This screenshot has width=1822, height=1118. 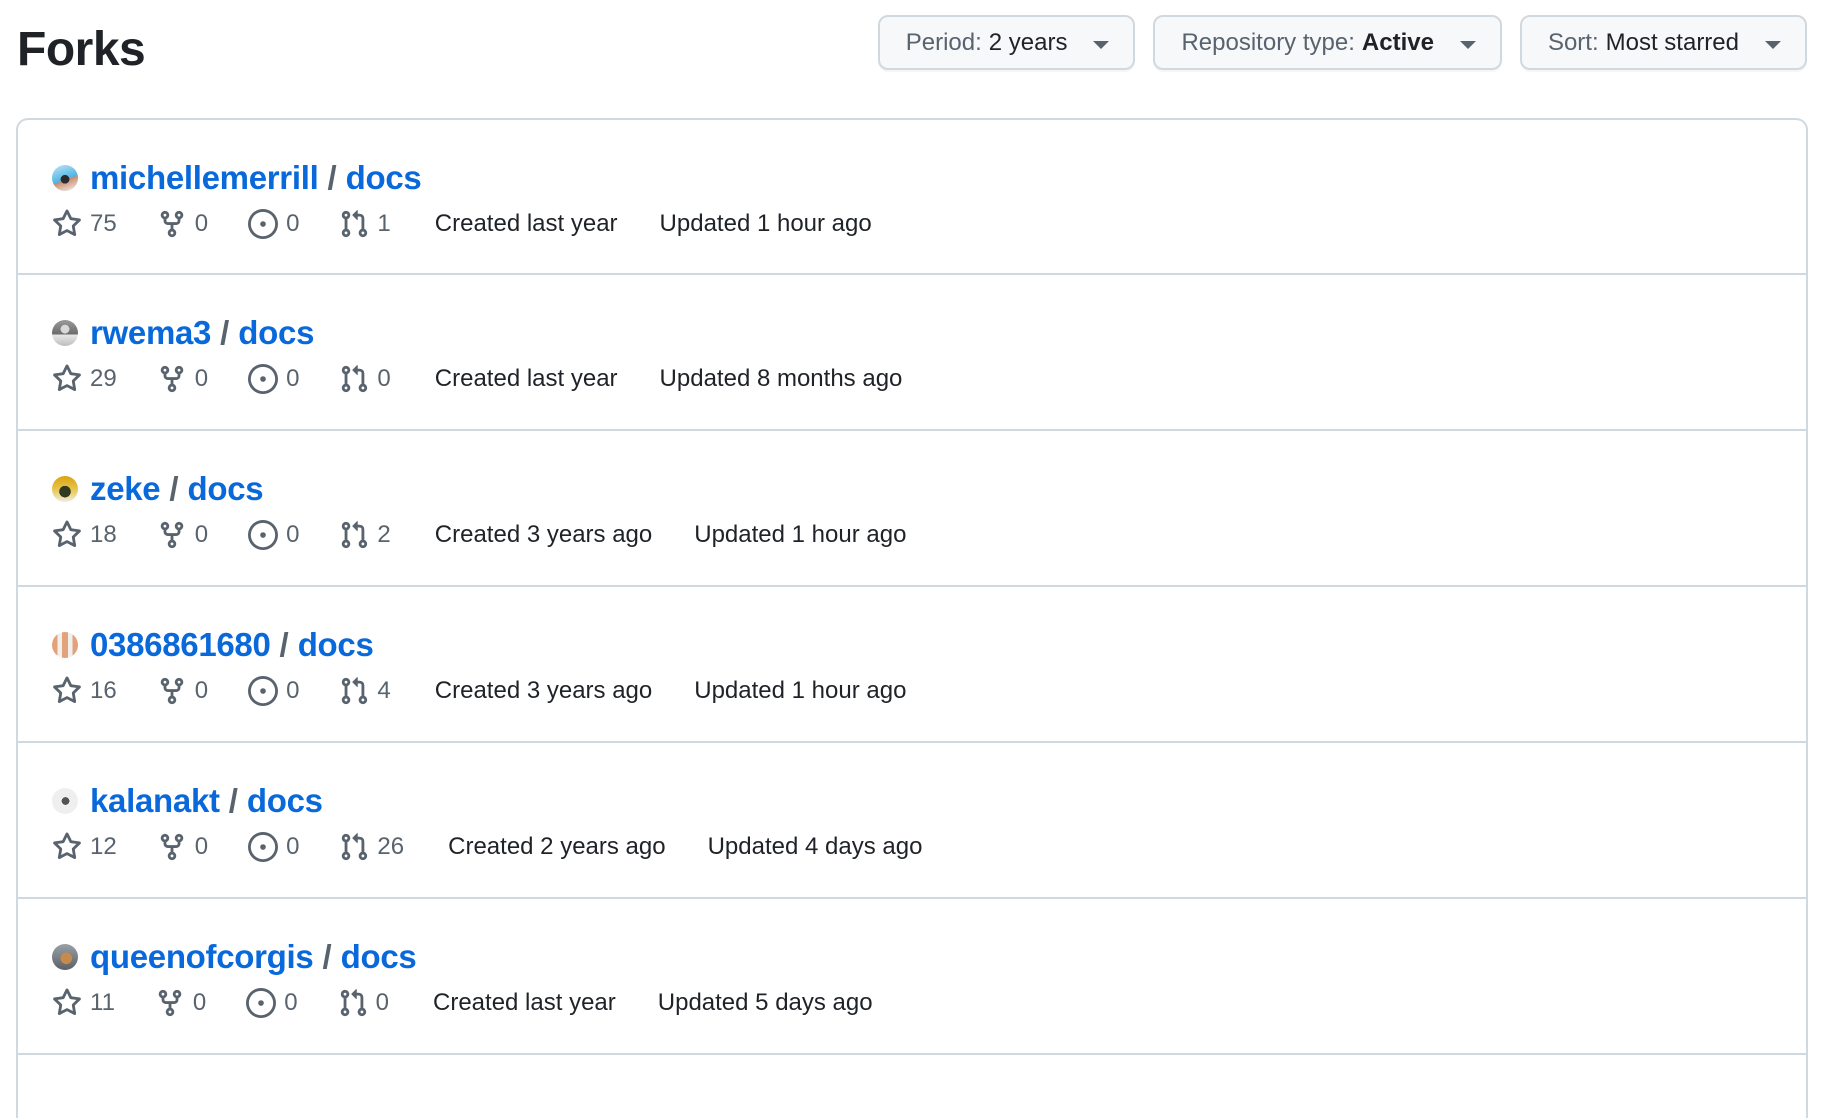 What do you see at coordinates (1573, 42) in the screenshot?
I see `sort-dropdown-label: Sort:` at bounding box center [1573, 42].